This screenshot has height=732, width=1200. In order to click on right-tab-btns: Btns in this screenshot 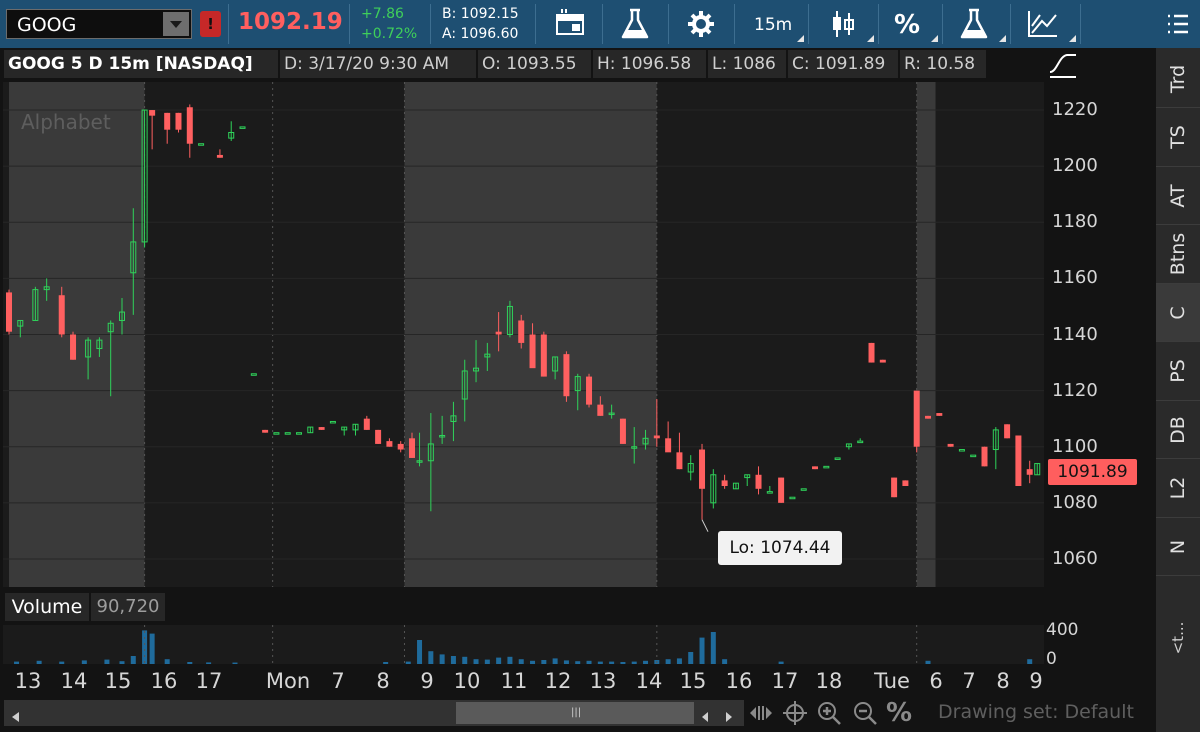, I will do `click(1178, 255)`.